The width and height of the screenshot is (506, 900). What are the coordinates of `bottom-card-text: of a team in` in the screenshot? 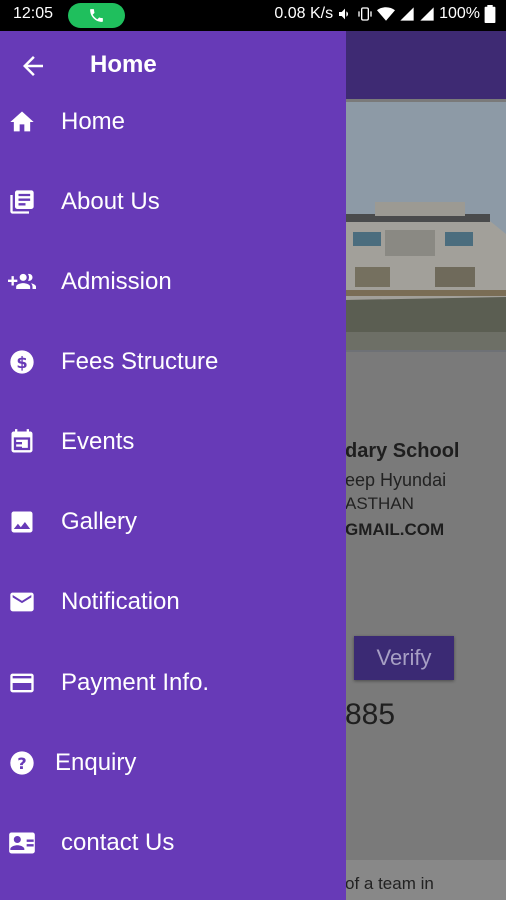 It's located at (389, 883).